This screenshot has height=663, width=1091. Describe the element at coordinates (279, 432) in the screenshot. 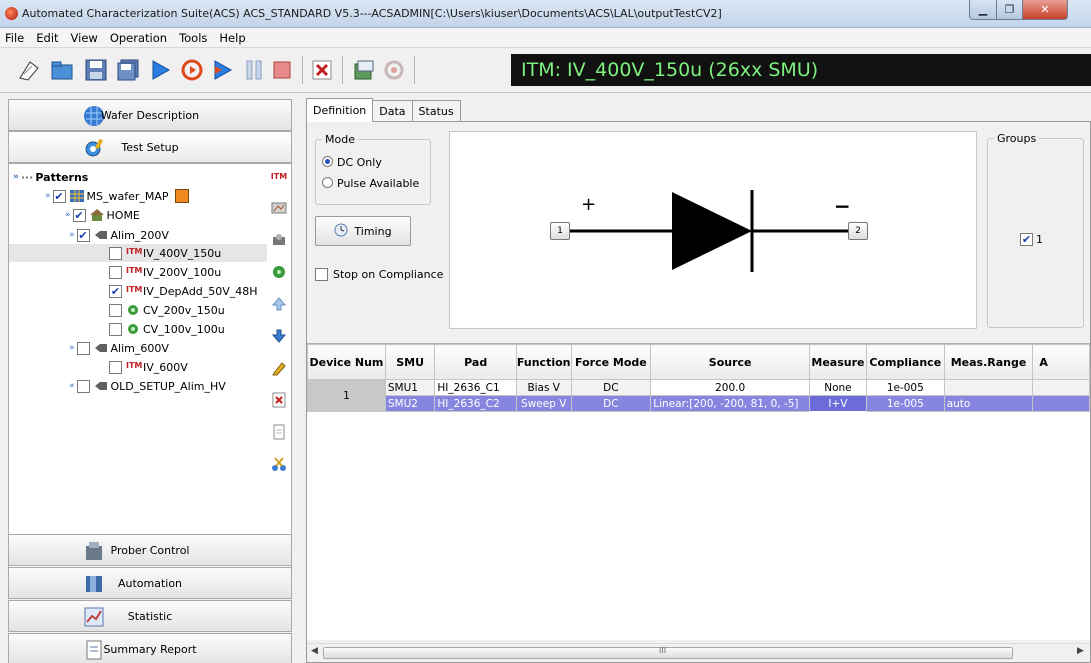

I see `copy-button` at that location.